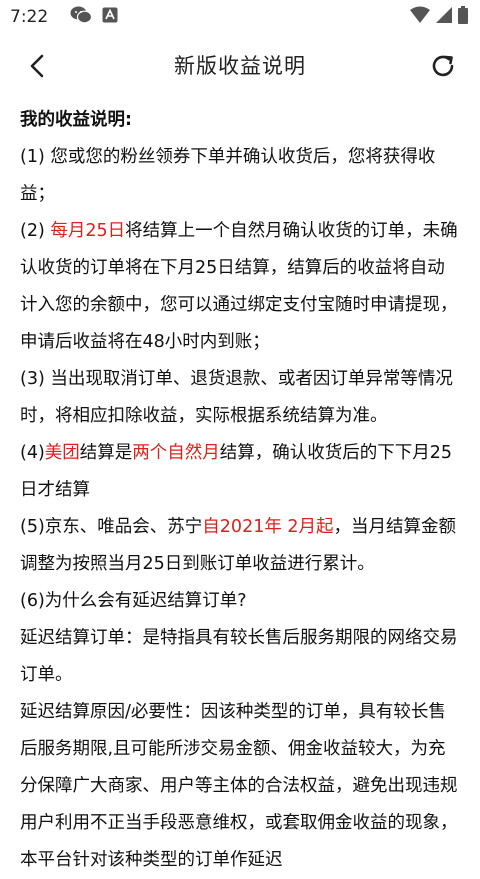  What do you see at coordinates (268, 527) in the screenshot?
I see `highlight-date: 自2021年 2月起` at bounding box center [268, 527].